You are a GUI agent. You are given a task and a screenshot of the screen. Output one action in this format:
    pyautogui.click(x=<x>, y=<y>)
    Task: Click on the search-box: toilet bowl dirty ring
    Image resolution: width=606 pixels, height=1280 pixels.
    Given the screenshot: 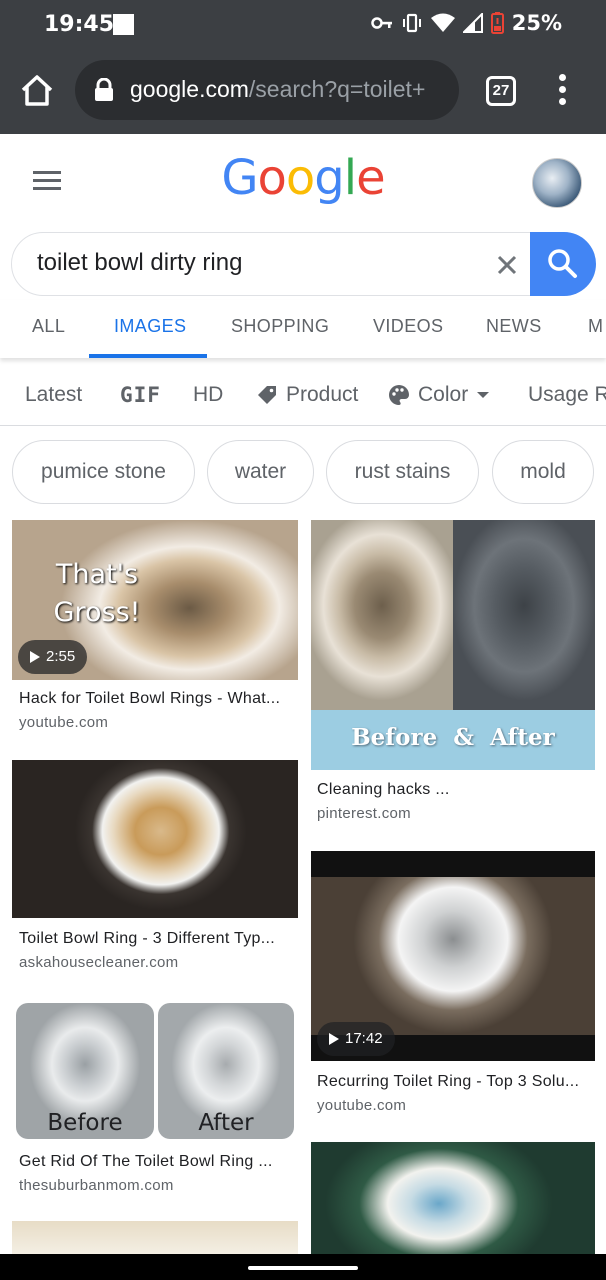 What is the action you would take?
    pyautogui.click(x=303, y=264)
    